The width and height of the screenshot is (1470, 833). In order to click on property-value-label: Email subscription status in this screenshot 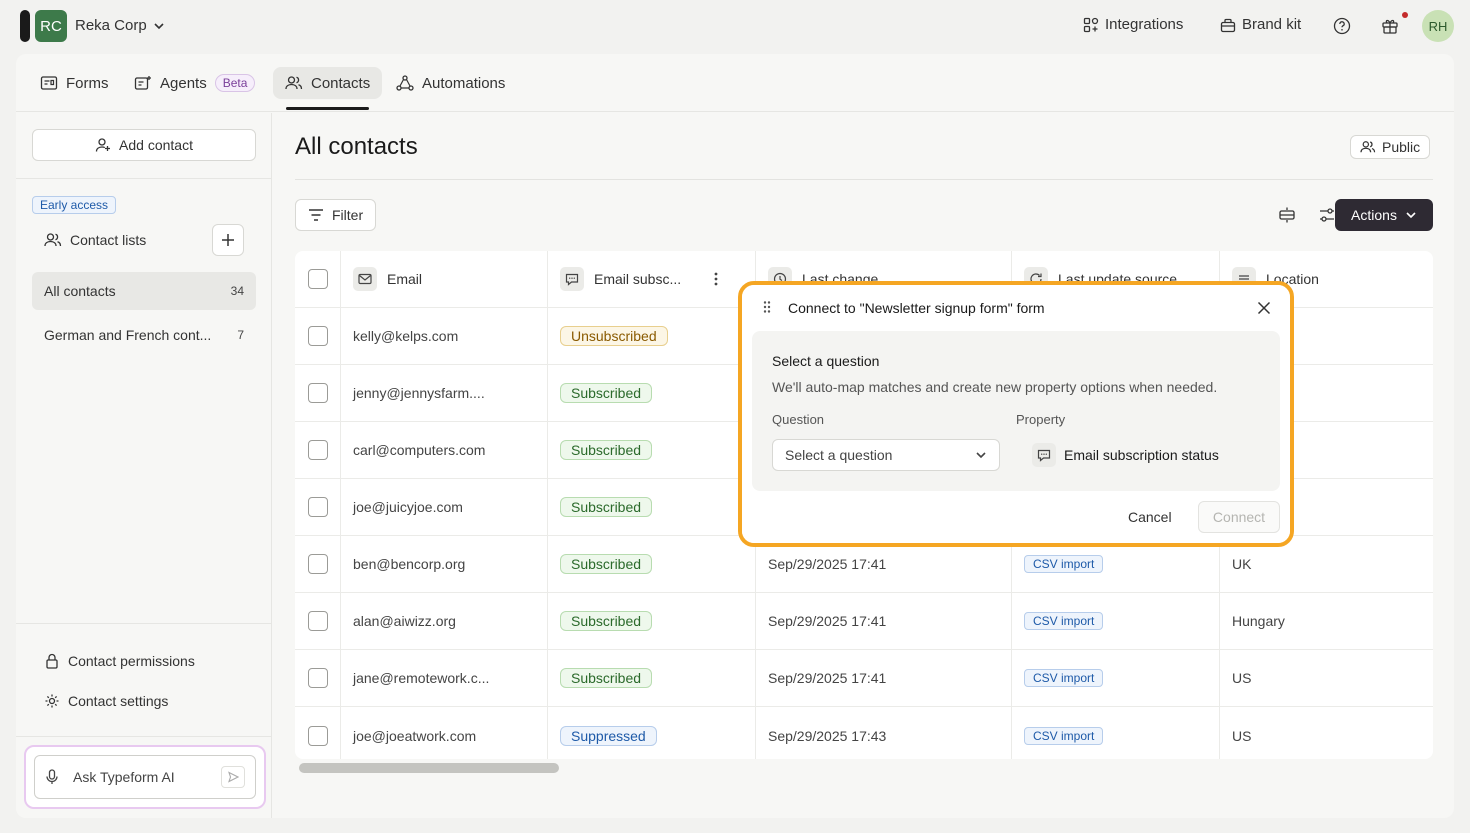, I will do `click(1141, 455)`.